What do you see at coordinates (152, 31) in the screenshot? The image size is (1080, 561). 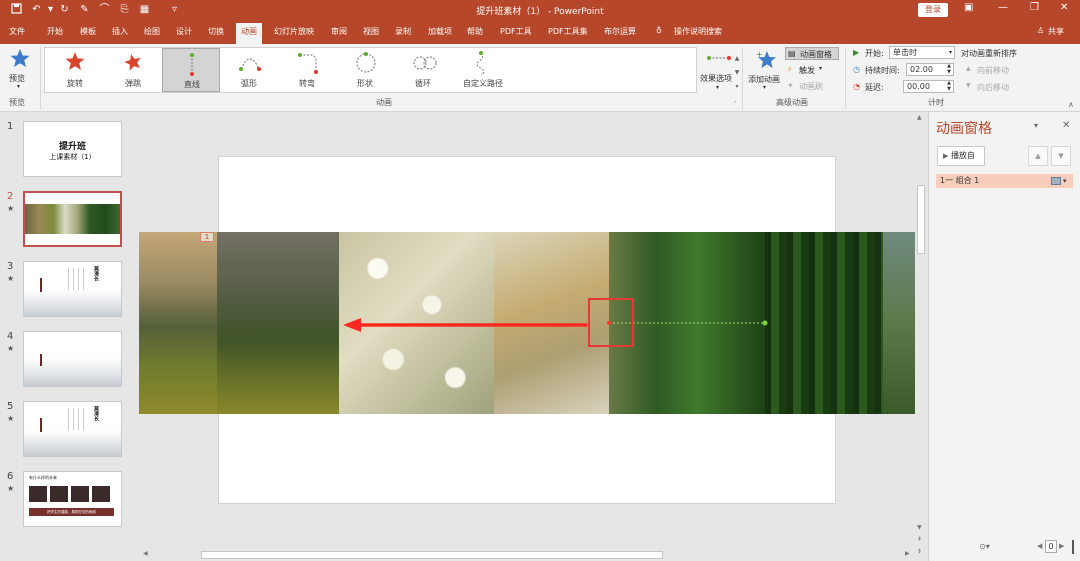 I see `tab-draw: 绘图` at bounding box center [152, 31].